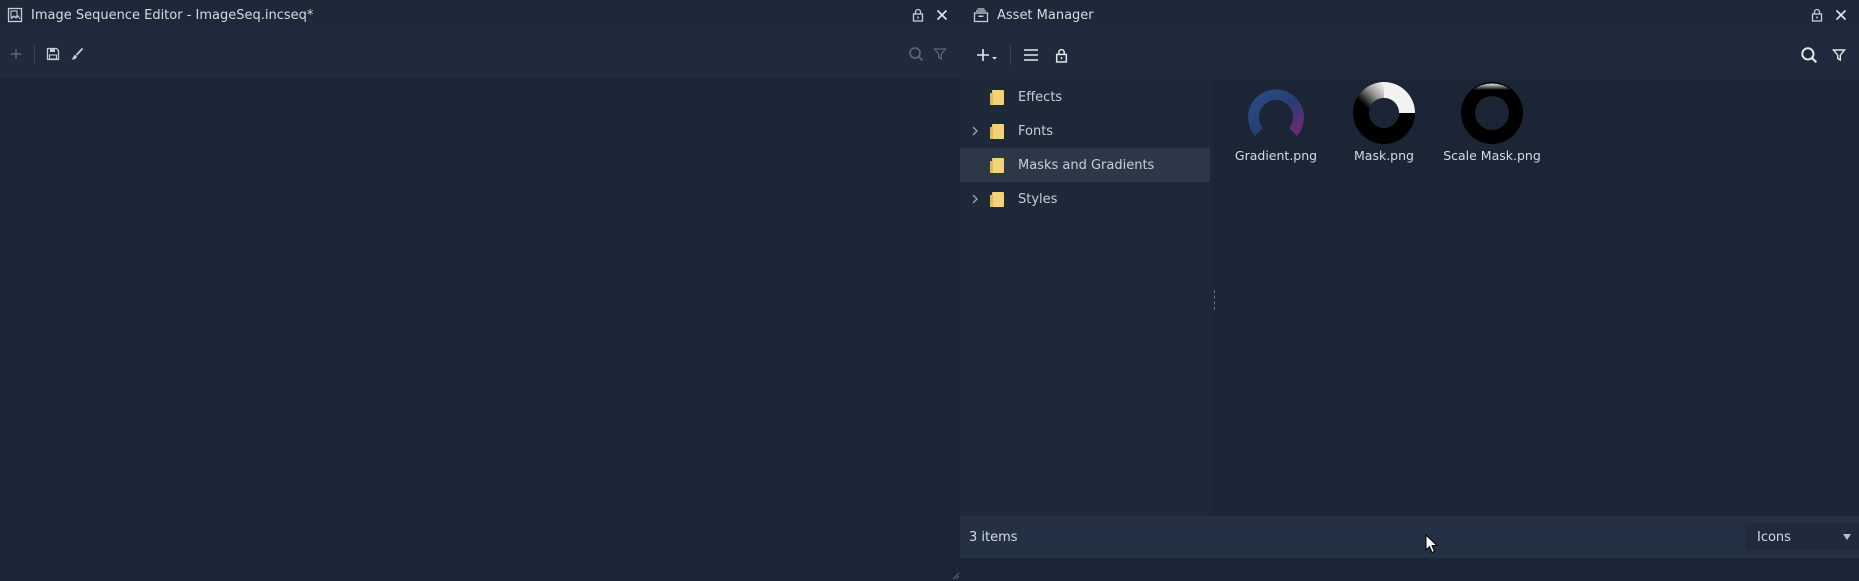 The image size is (1859, 581). Describe the element at coordinates (993, 537) in the screenshot. I see `item-count: 3 items` at that location.